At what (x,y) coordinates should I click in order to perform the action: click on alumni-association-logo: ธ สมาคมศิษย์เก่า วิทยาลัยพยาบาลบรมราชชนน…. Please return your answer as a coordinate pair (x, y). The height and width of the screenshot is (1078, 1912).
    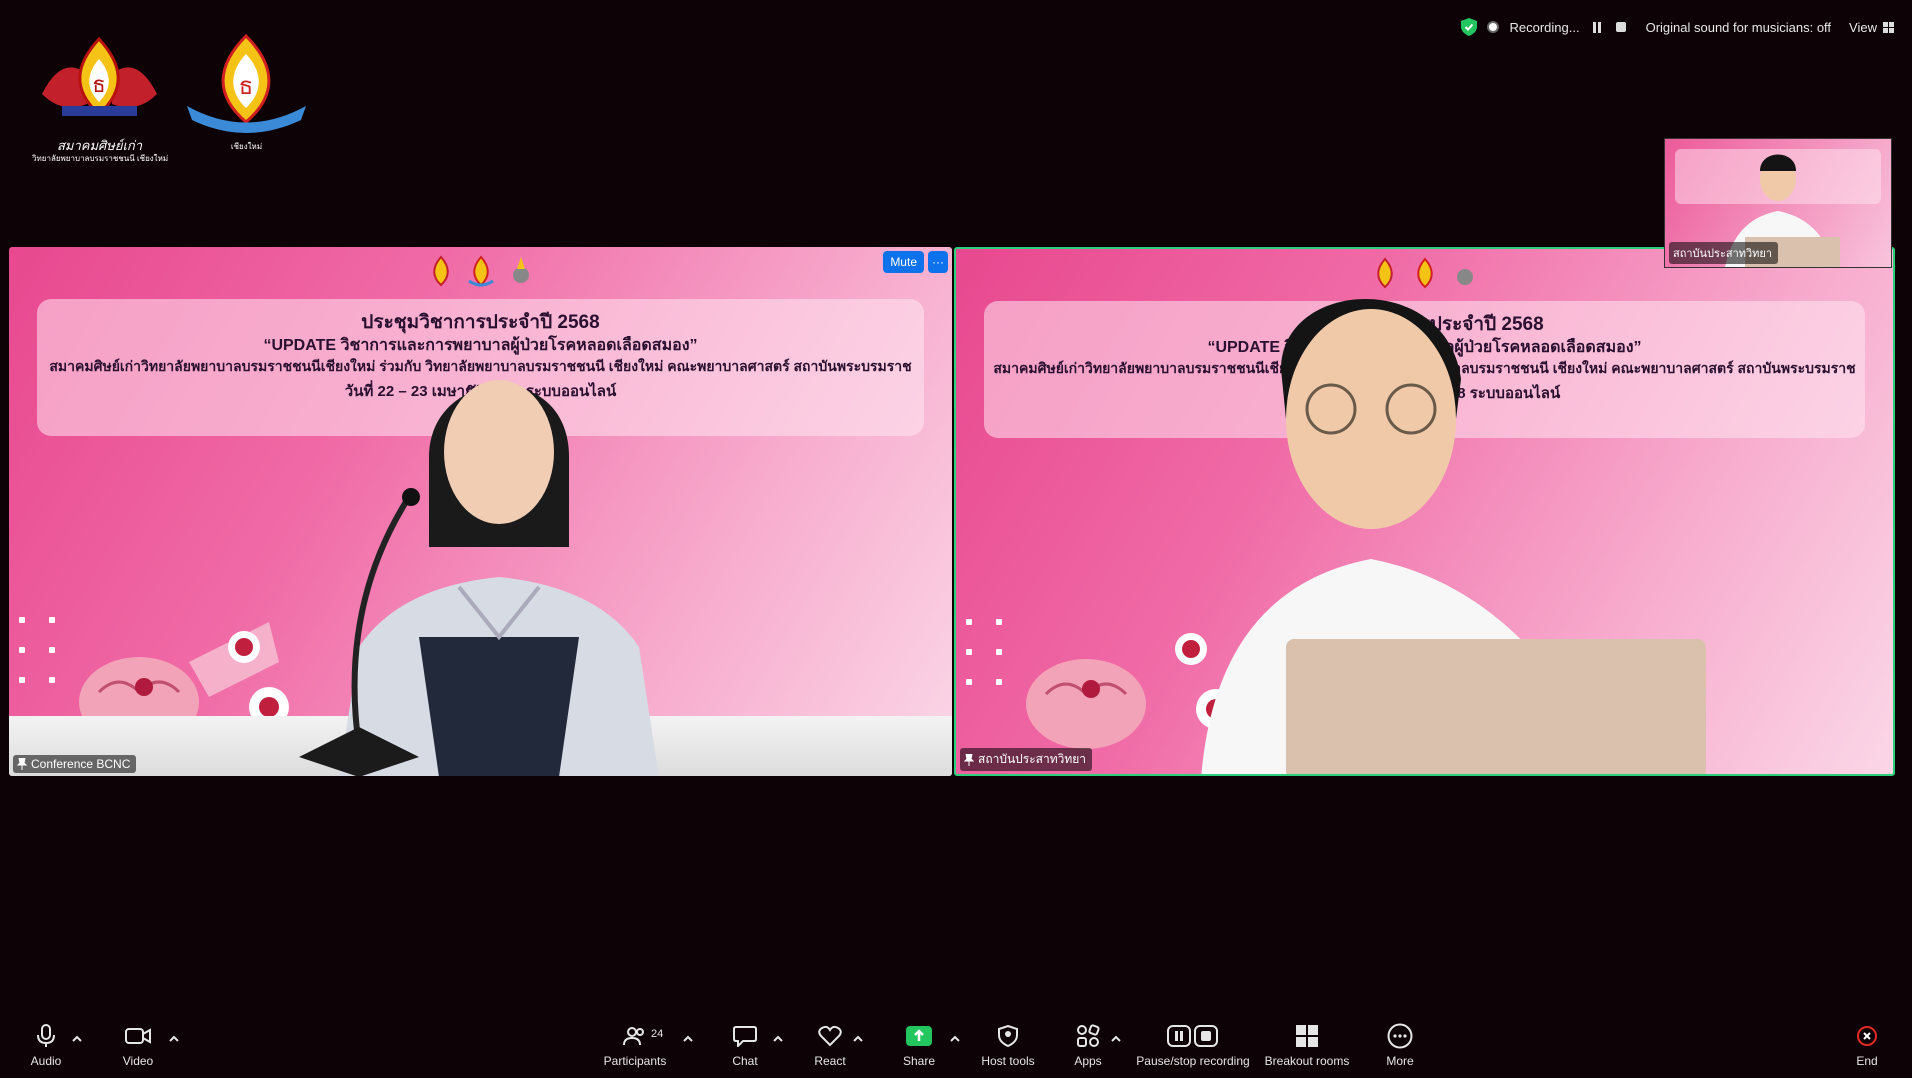
    Looking at the image, I should click on (100, 98).